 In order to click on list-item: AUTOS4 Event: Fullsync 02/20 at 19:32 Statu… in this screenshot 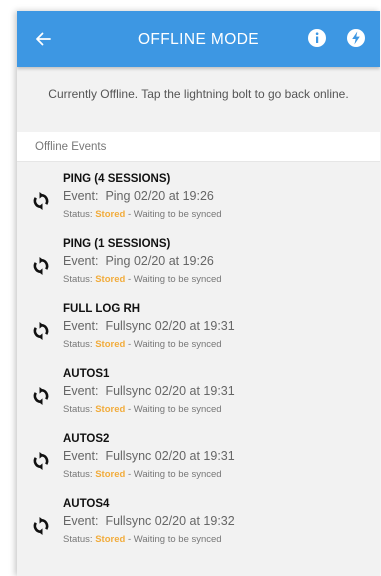, I will do `click(198, 524)`.